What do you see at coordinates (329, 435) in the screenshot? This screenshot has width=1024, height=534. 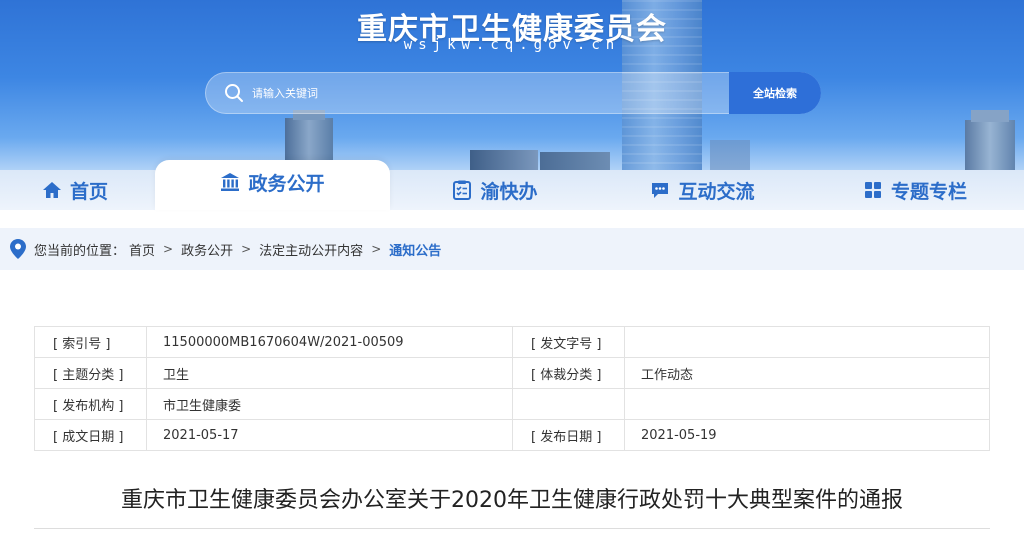 I see `info-value: 2021-05-17` at bounding box center [329, 435].